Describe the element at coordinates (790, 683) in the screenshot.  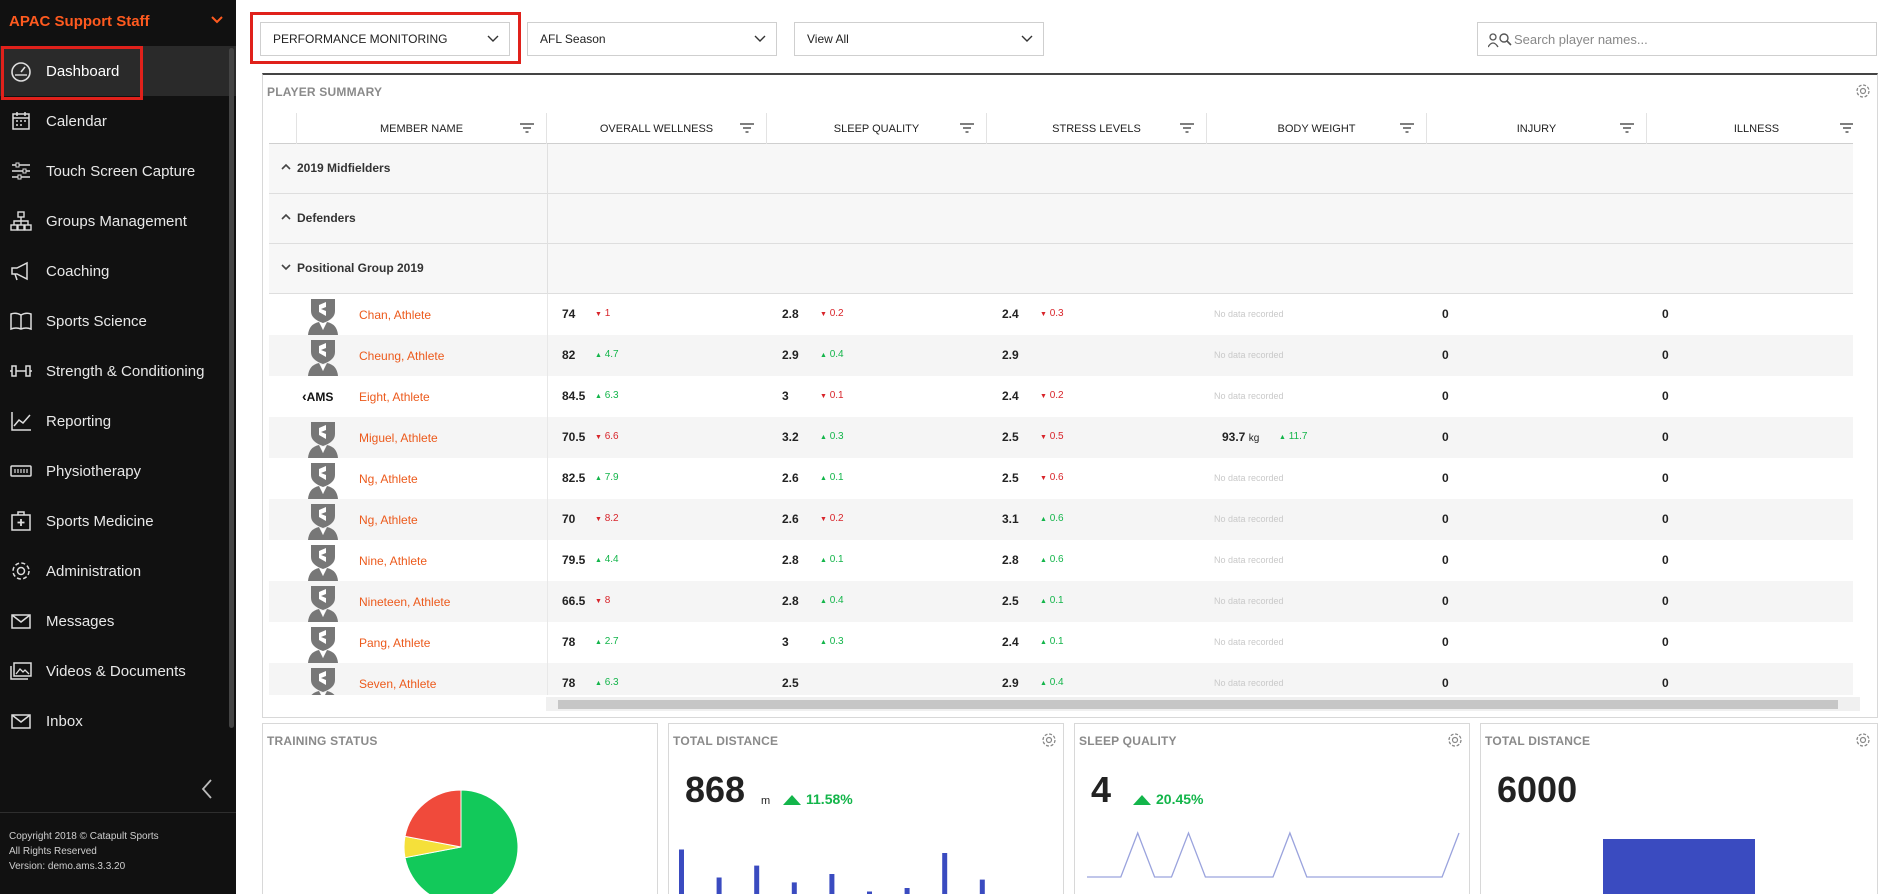
I see `sleep-value: 2.5` at that location.